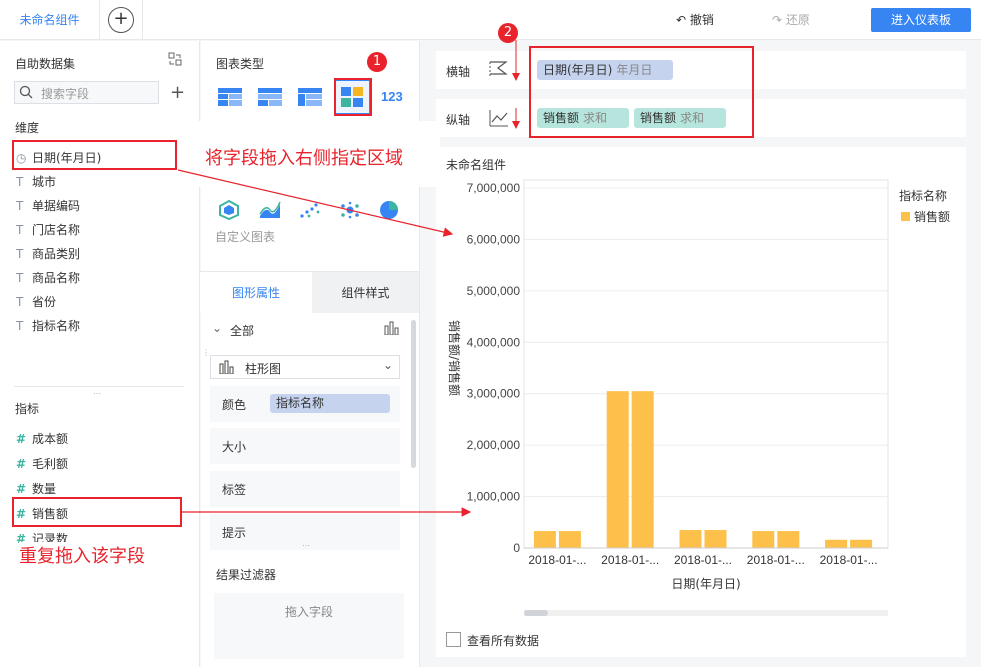 The width and height of the screenshot is (981, 667). I want to click on legend-item: 销售额, so click(925, 216).